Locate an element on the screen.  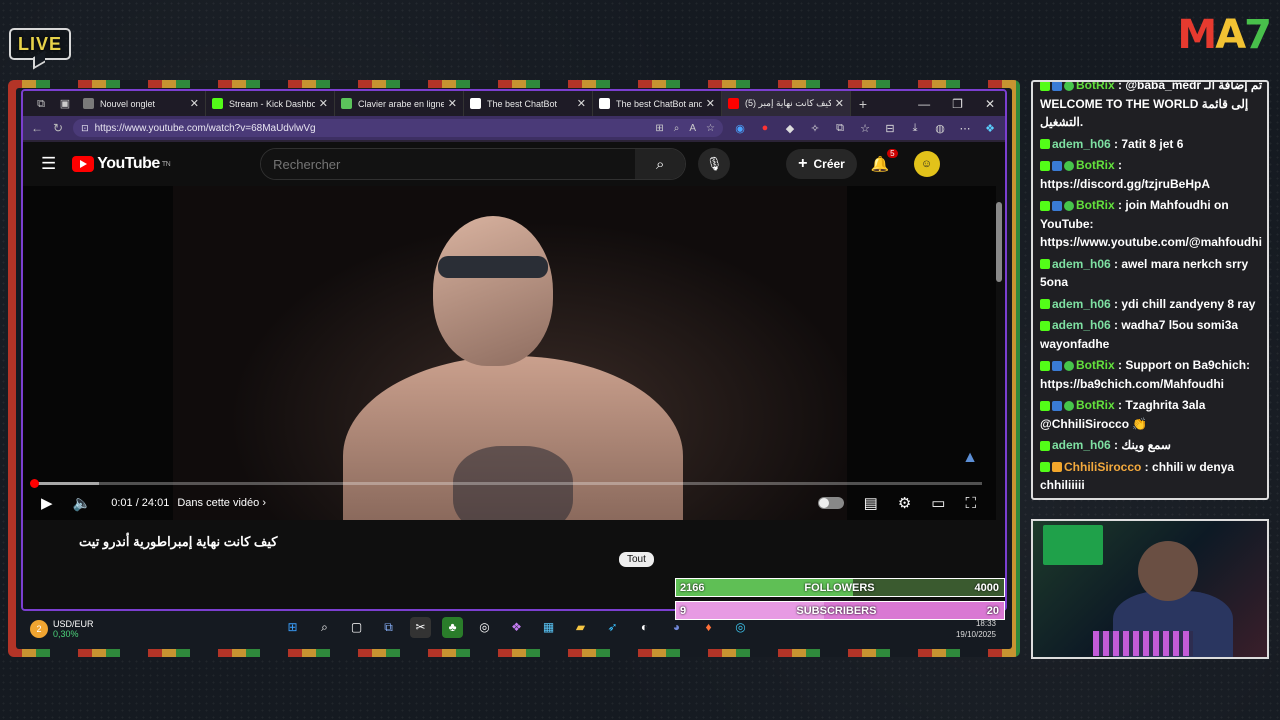
browser-tab: Clavier arabe en ligne ✕ is located at coordinates (399, 103).